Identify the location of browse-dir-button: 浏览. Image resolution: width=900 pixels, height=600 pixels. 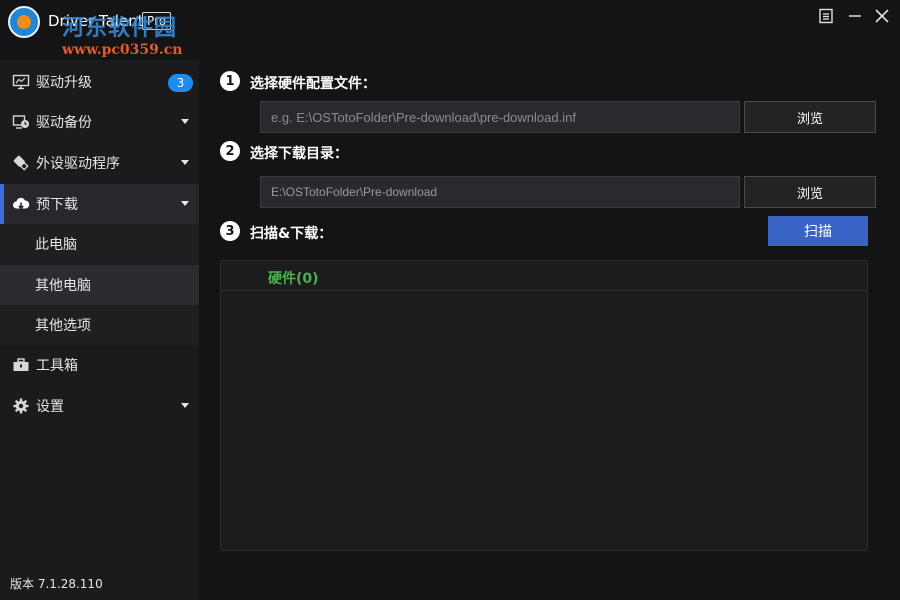
(810, 192).